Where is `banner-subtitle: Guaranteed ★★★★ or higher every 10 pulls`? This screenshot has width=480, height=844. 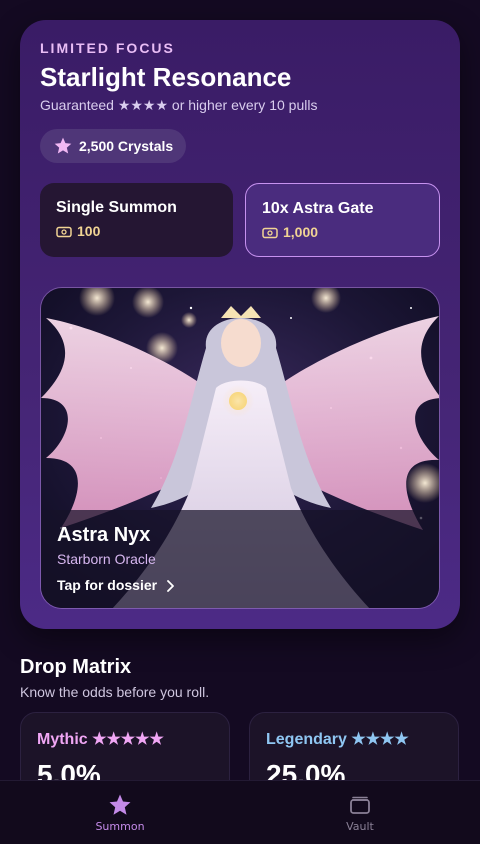
banner-subtitle: Guaranteed ★★★★ or higher every 10 pulls is located at coordinates (179, 105).